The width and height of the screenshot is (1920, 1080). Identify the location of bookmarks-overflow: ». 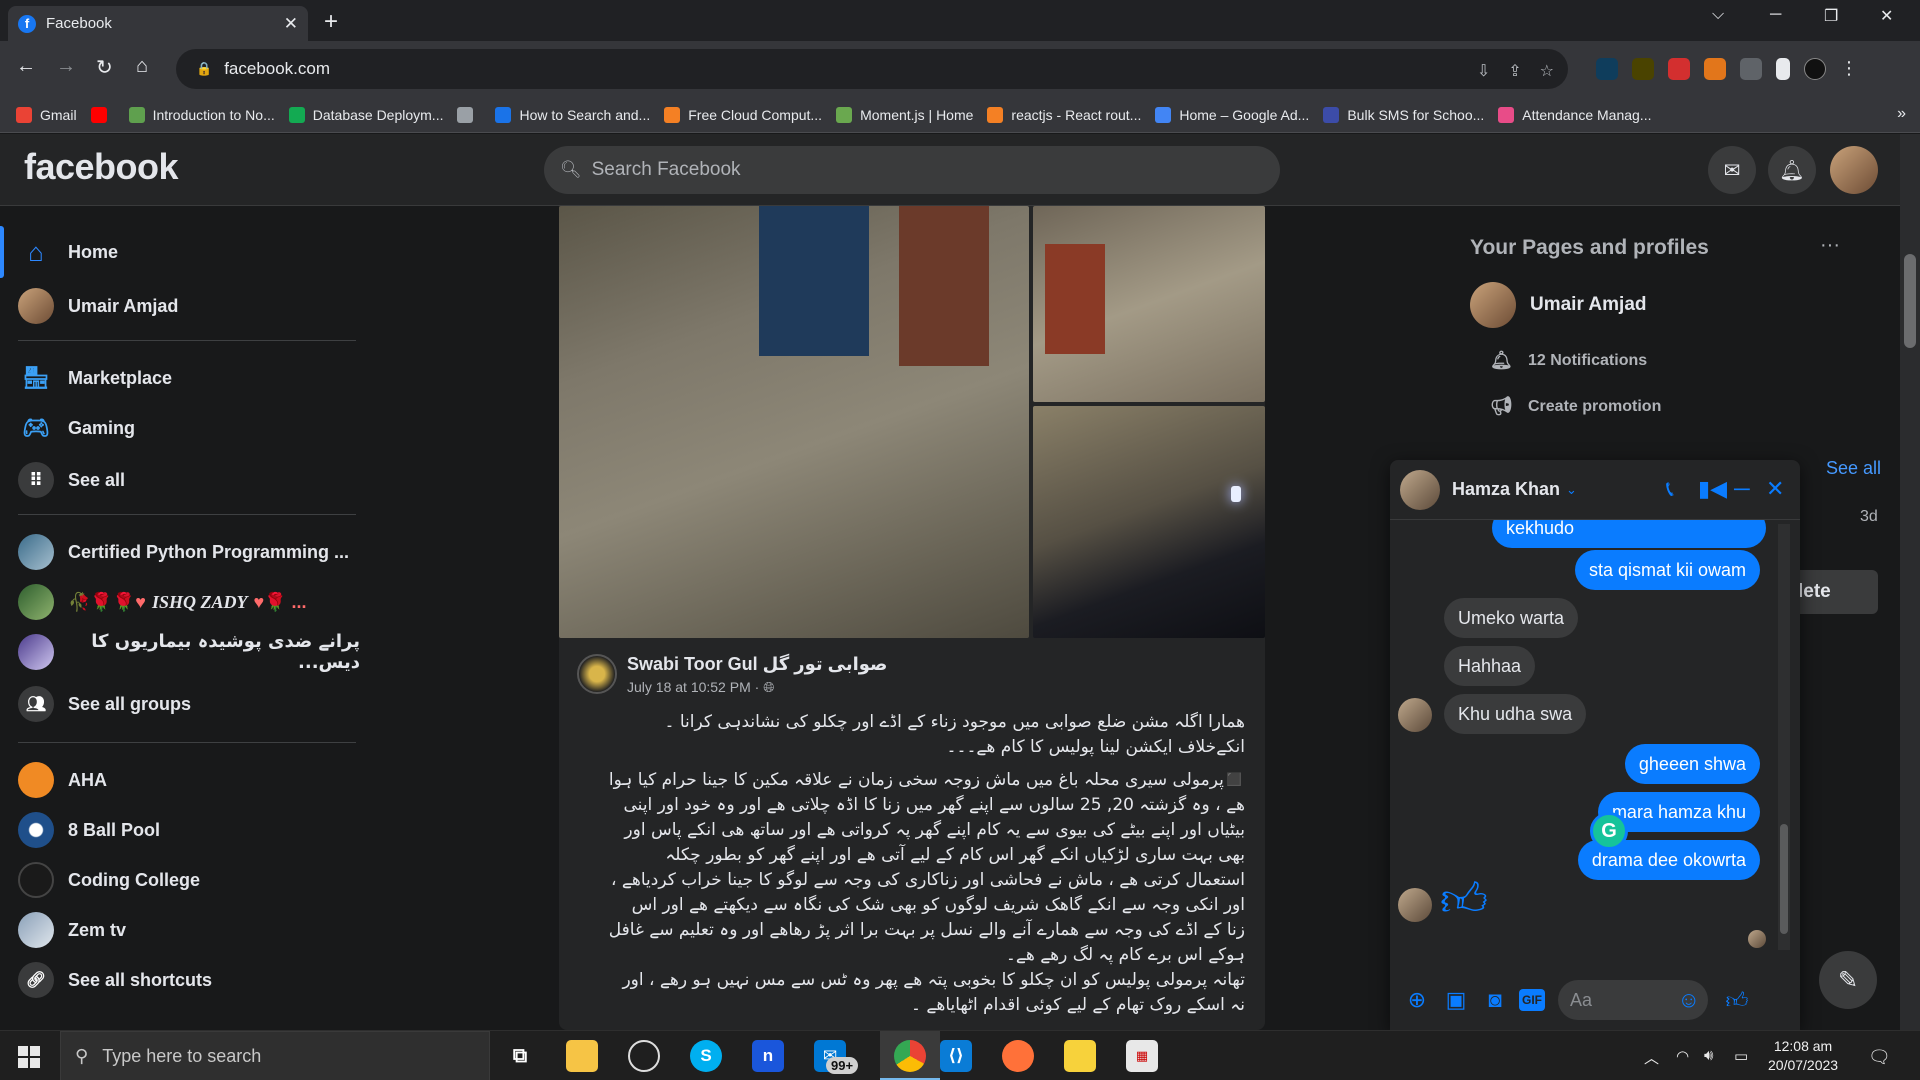
(1901, 114).